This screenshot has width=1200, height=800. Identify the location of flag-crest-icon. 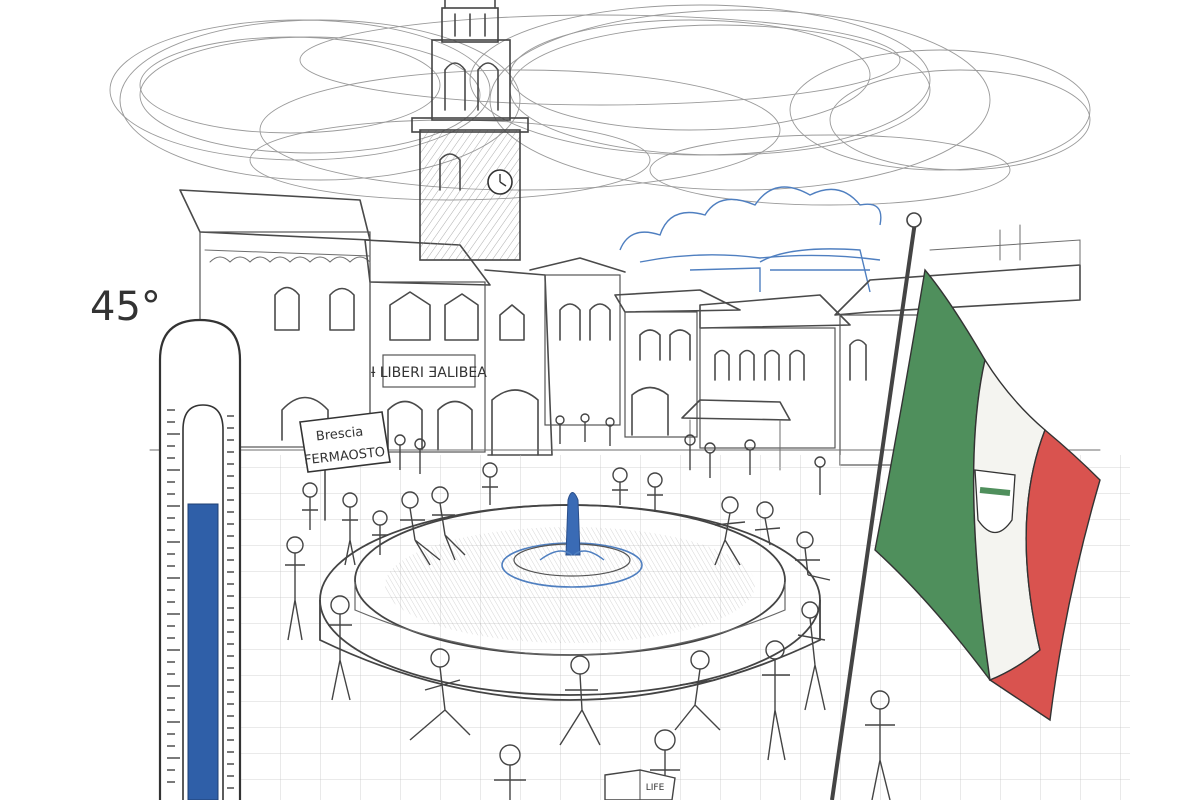
(995, 501).